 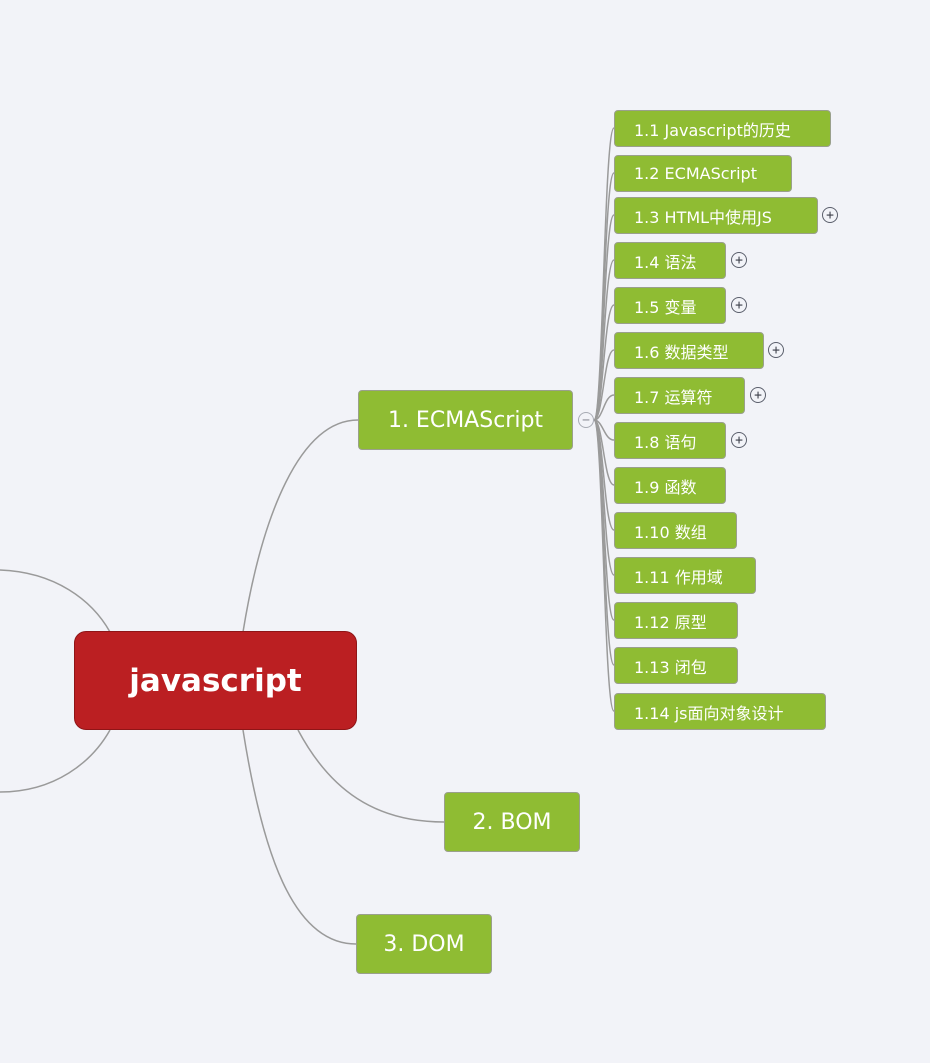 I want to click on branch-ecmascript: 1. ECMAScript, so click(x=465, y=420).